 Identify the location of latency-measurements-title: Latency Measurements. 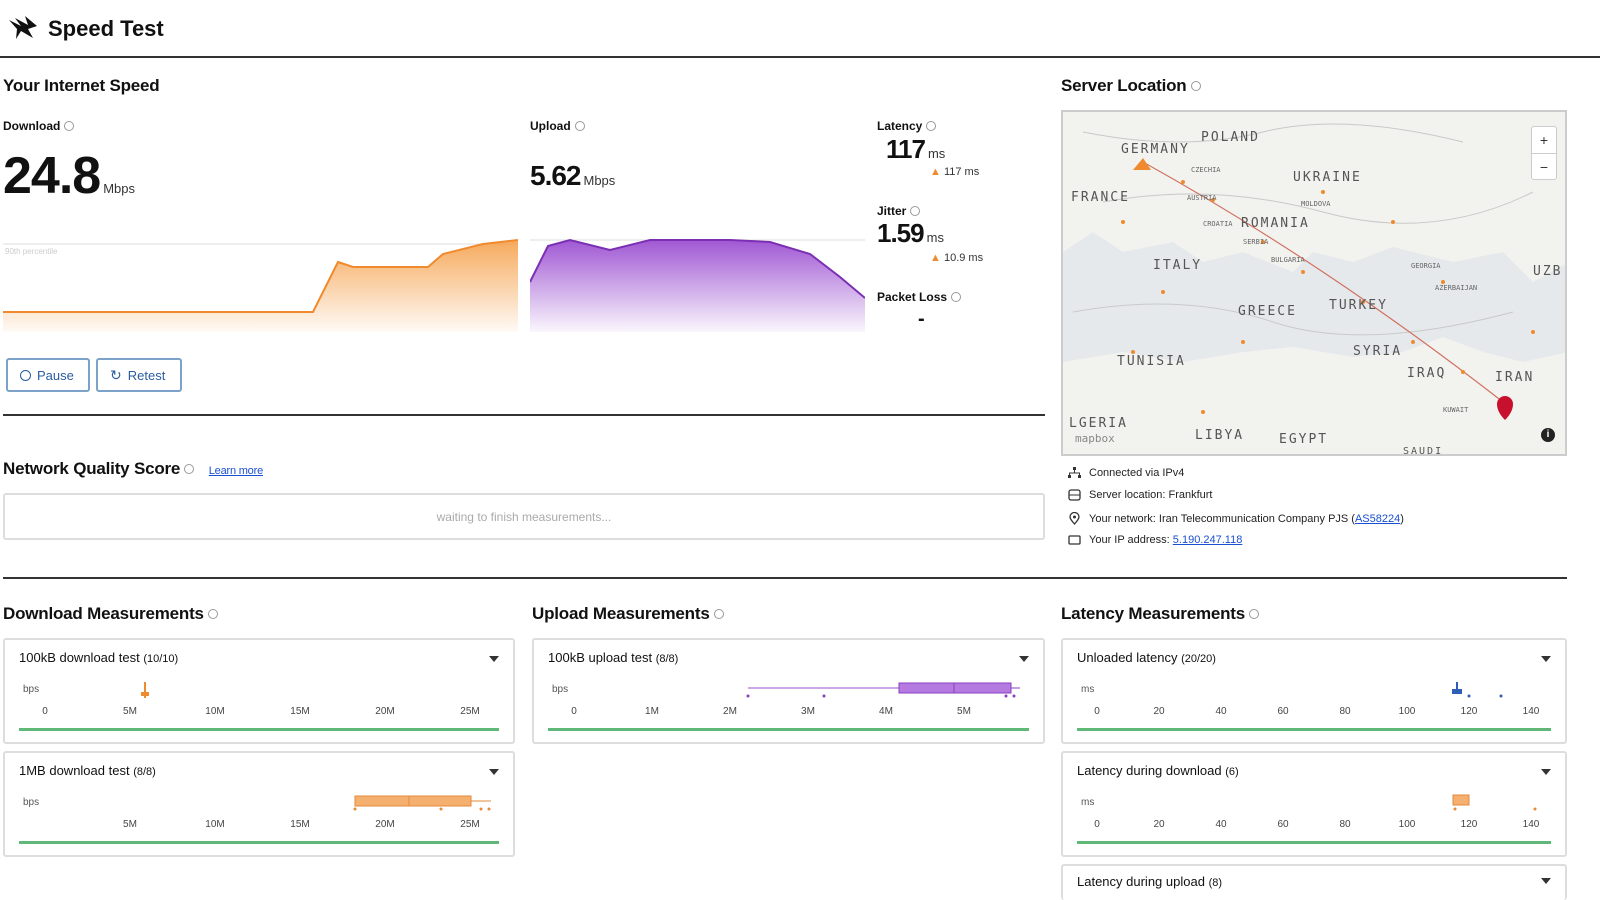
(1160, 614).